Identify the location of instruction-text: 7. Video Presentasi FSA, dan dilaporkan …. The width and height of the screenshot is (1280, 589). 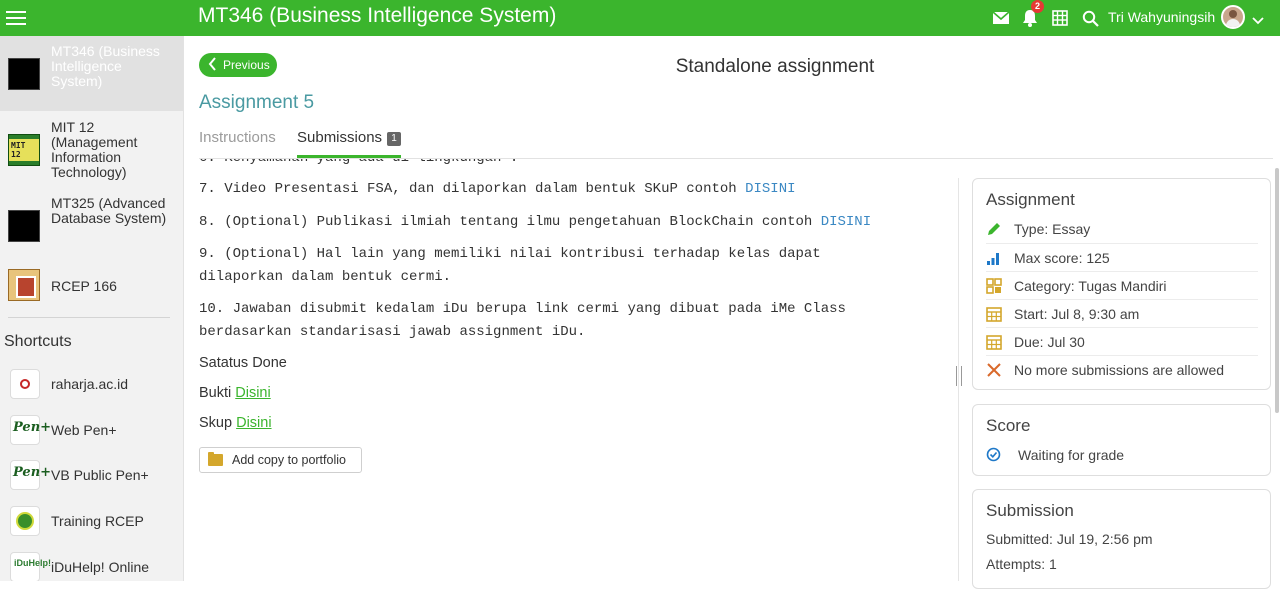
(472, 189).